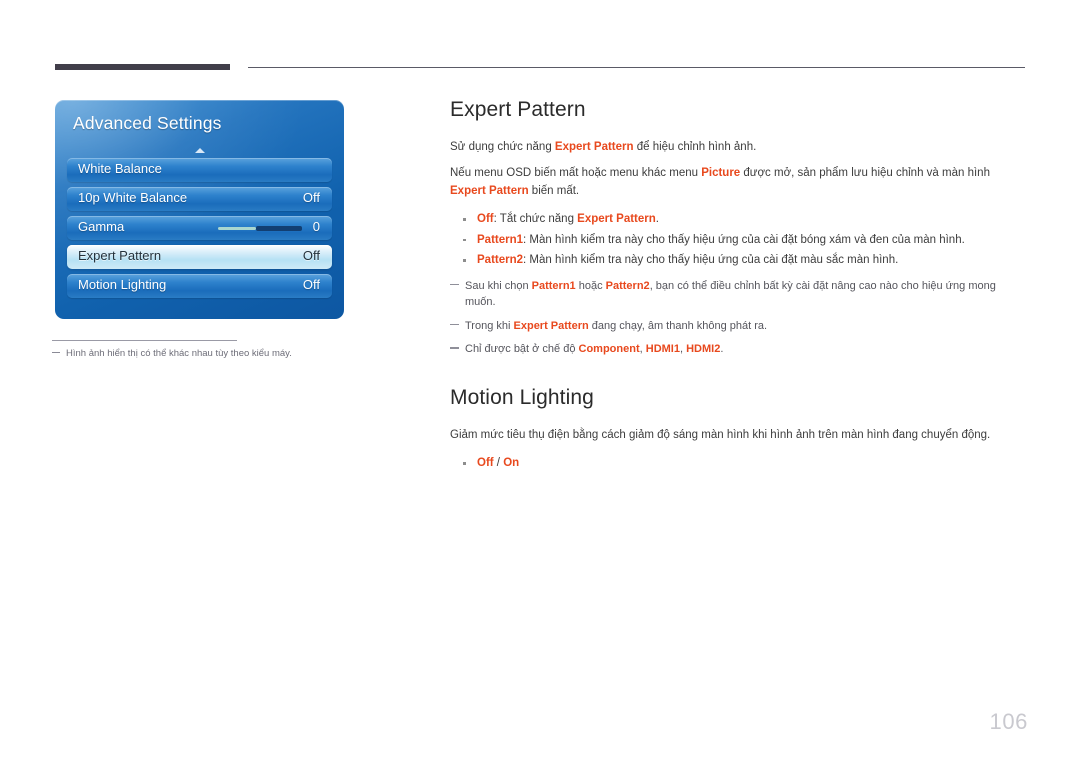 The height and width of the screenshot is (763, 1080). I want to click on text-fragment: để hiệu chỉnh hình ảnh., so click(695, 147).